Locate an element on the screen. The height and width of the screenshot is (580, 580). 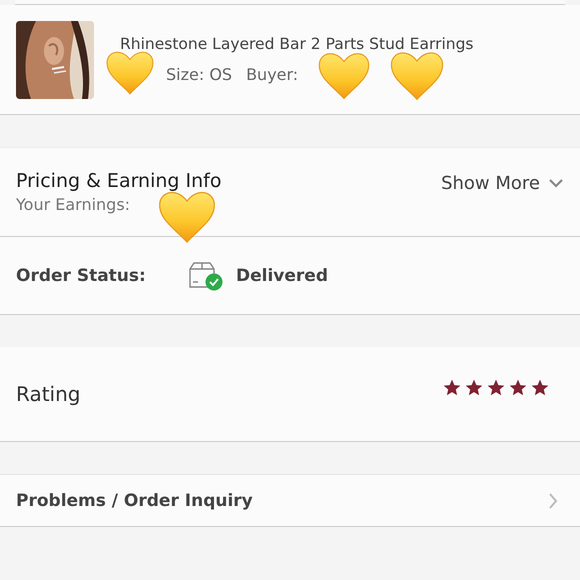
order-status-label: Order Status: is located at coordinates (81, 276).